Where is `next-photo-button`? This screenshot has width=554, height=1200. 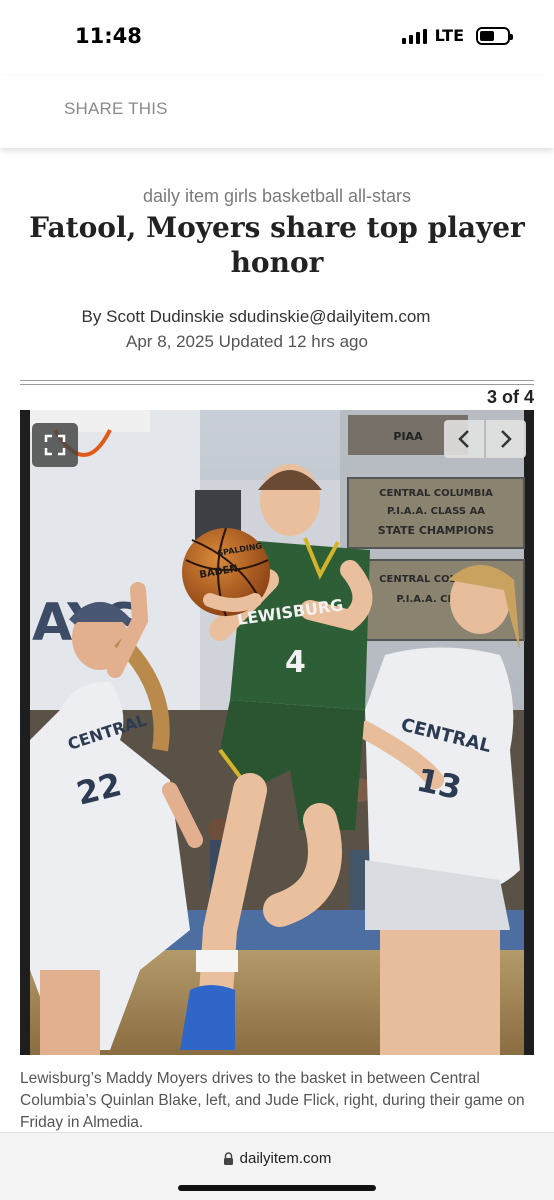 next-photo-button is located at coordinates (506, 439).